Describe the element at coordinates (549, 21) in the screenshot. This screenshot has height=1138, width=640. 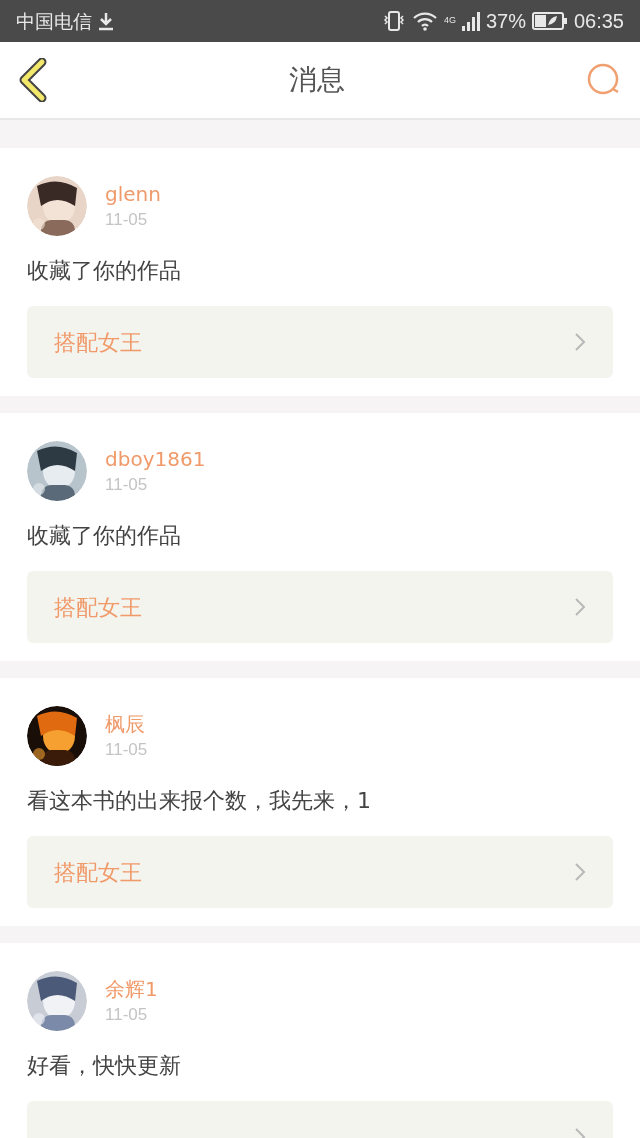
I see `battery-icon` at that location.